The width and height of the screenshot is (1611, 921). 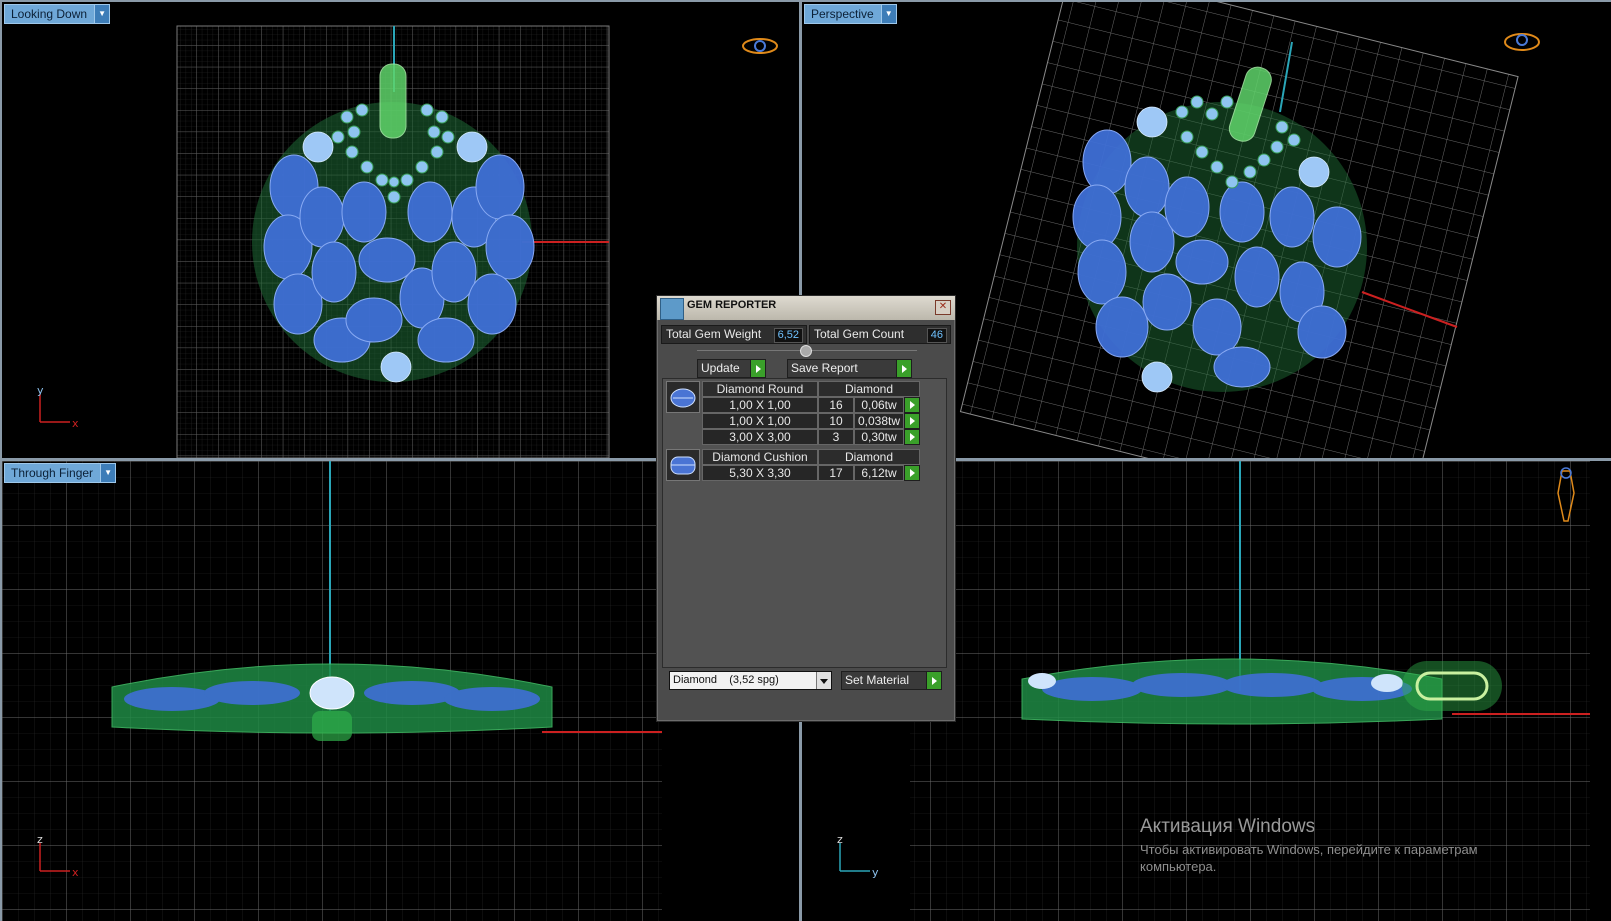 I want to click on watermark-line-2: компьютера., so click(x=1178, y=866).